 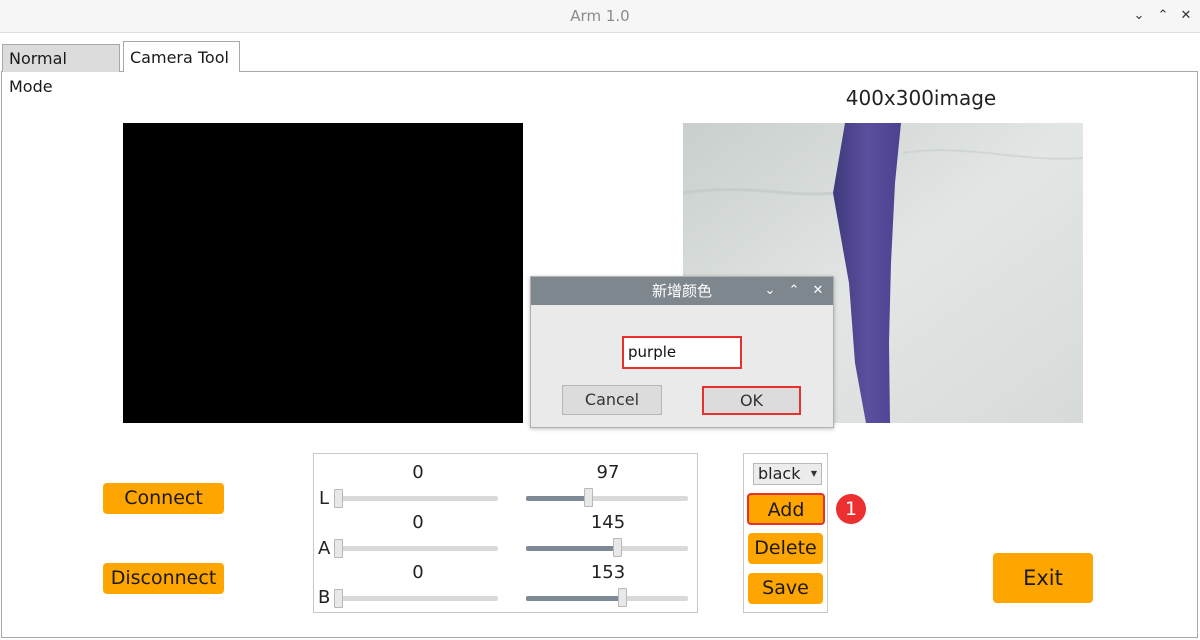 I want to click on ok-button: OK, so click(x=751, y=400).